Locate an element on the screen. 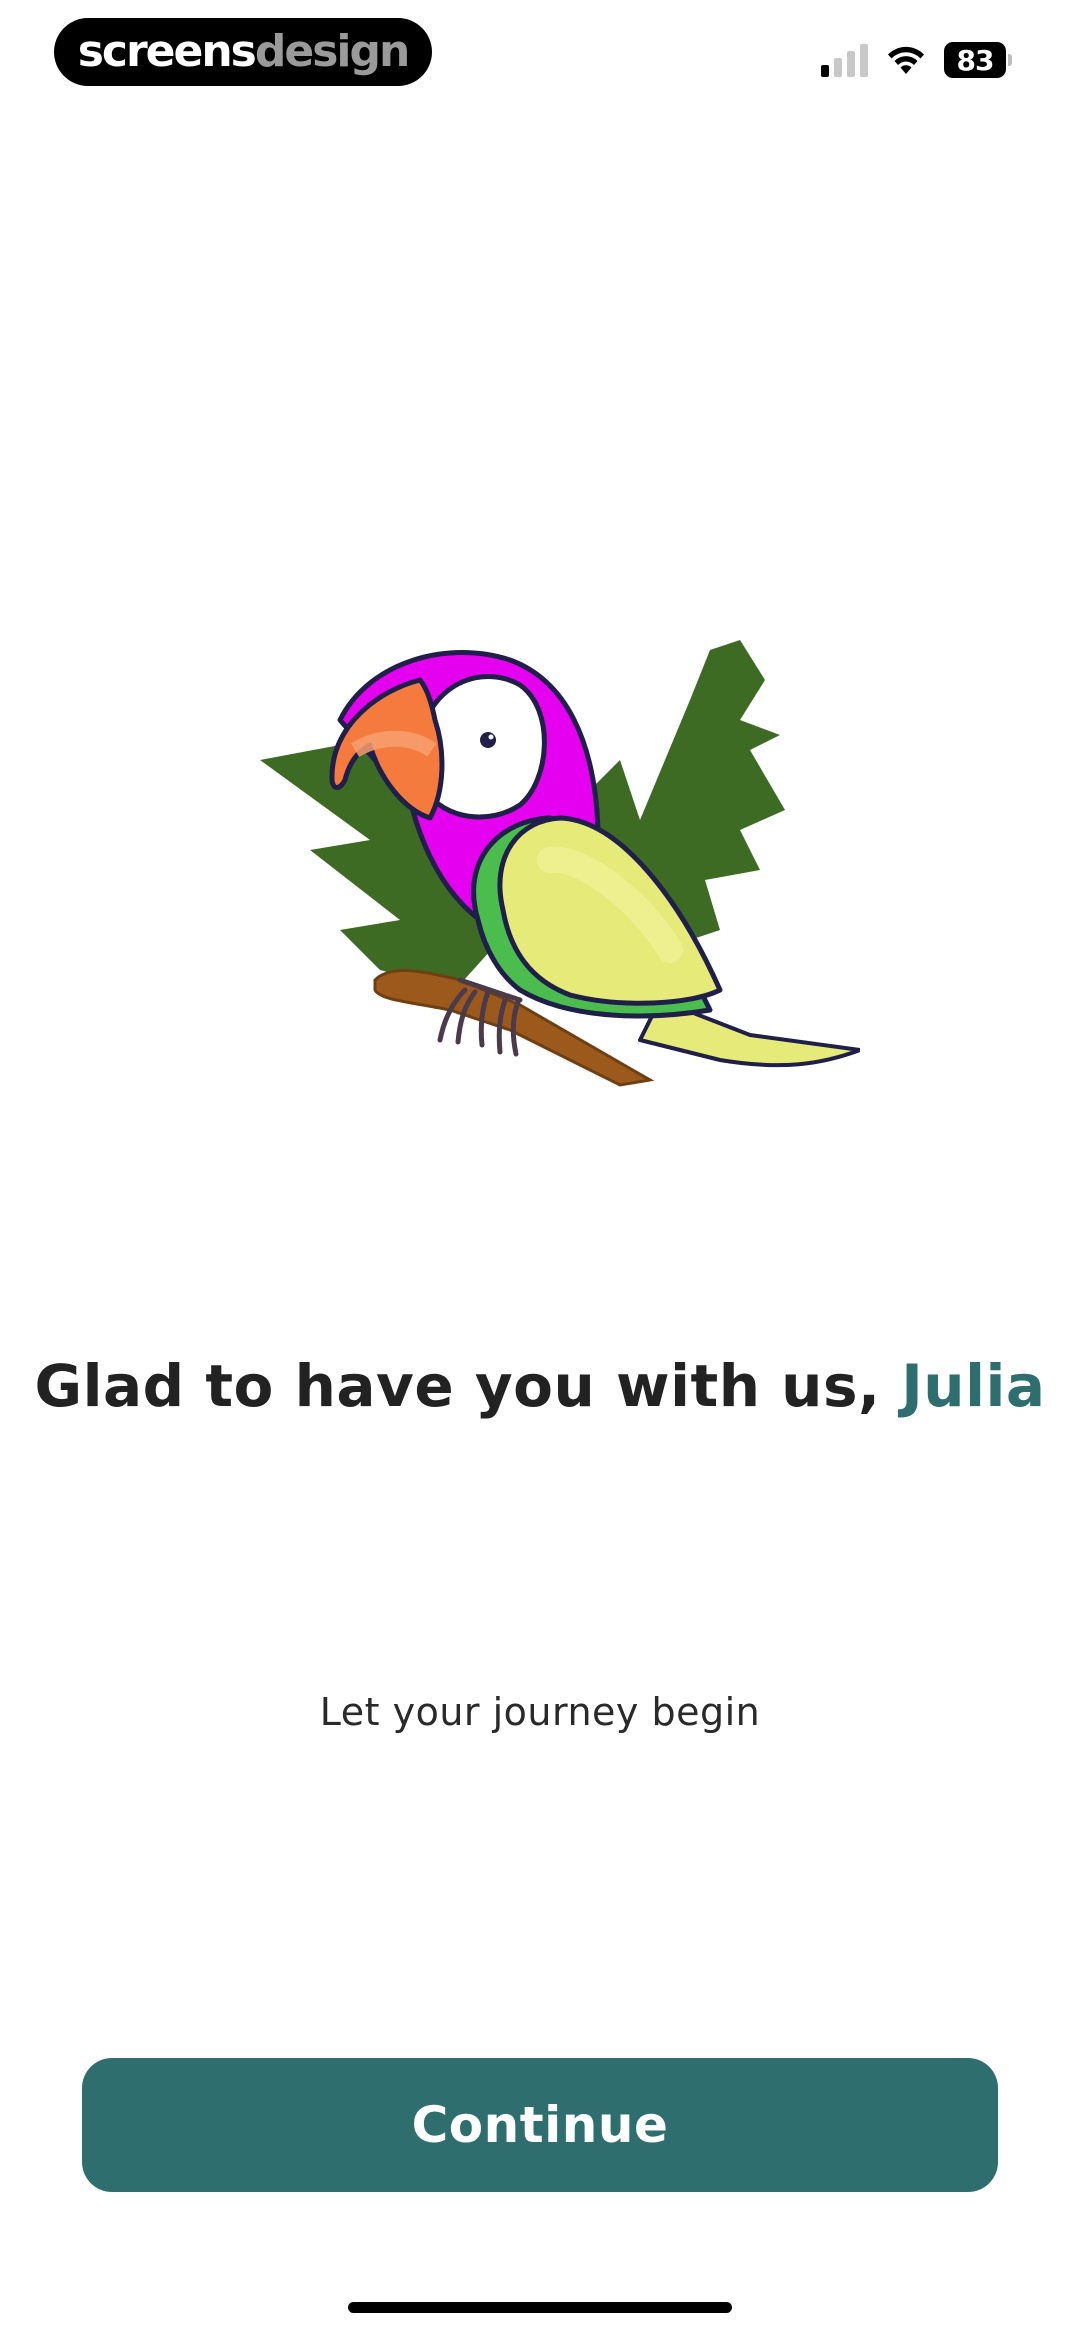 This screenshot has width=1080, height=2336. home-indicator is located at coordinates (540, 2307).